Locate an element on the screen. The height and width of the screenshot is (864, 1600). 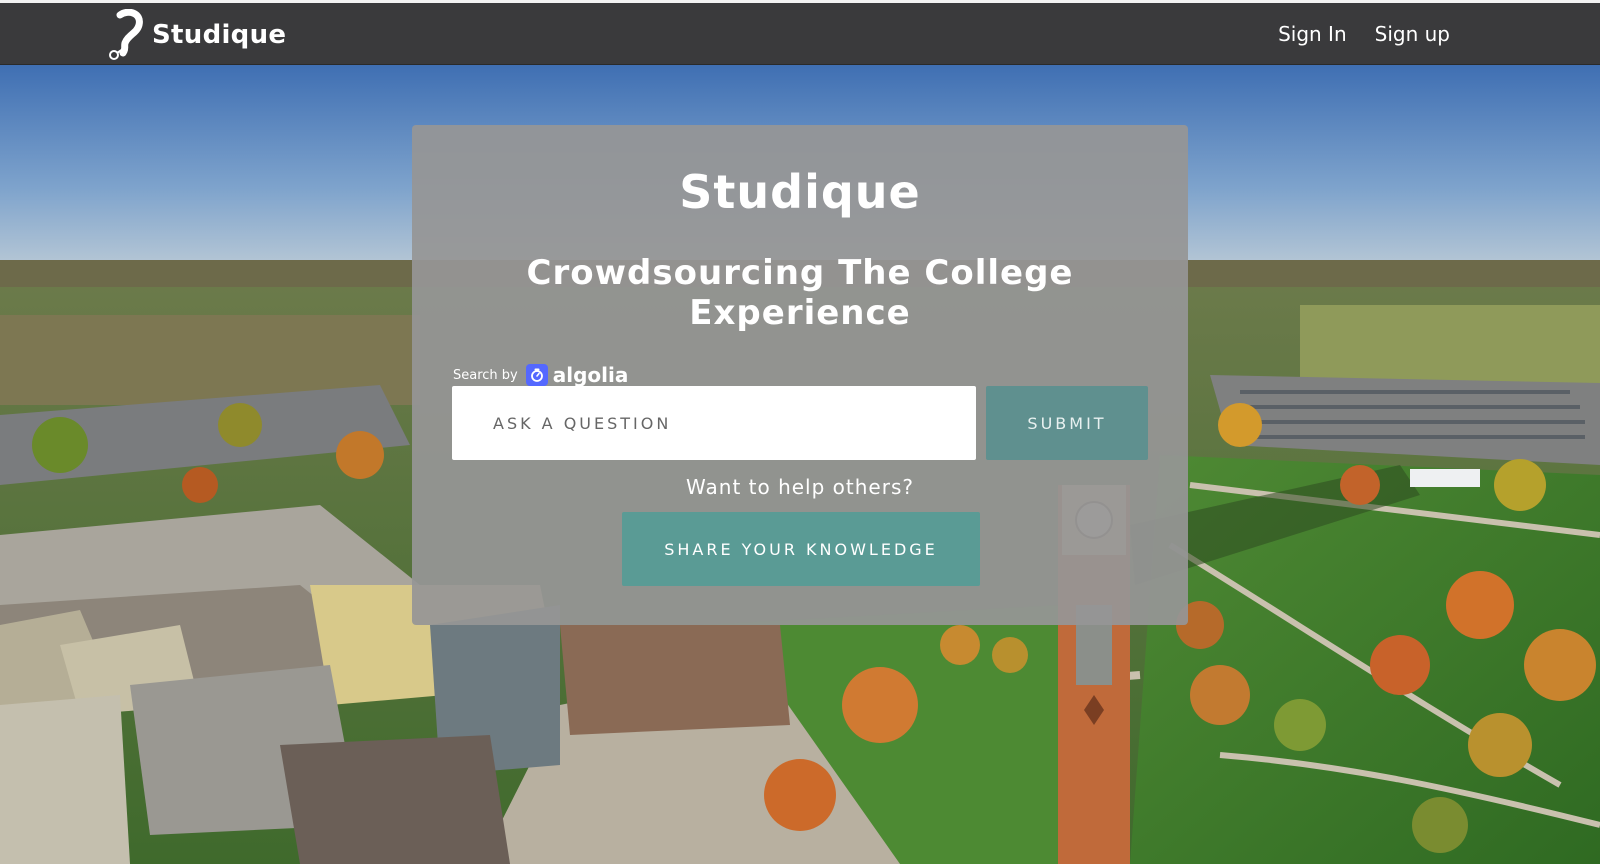
window-top-strip is located at coordinates (800, 1).